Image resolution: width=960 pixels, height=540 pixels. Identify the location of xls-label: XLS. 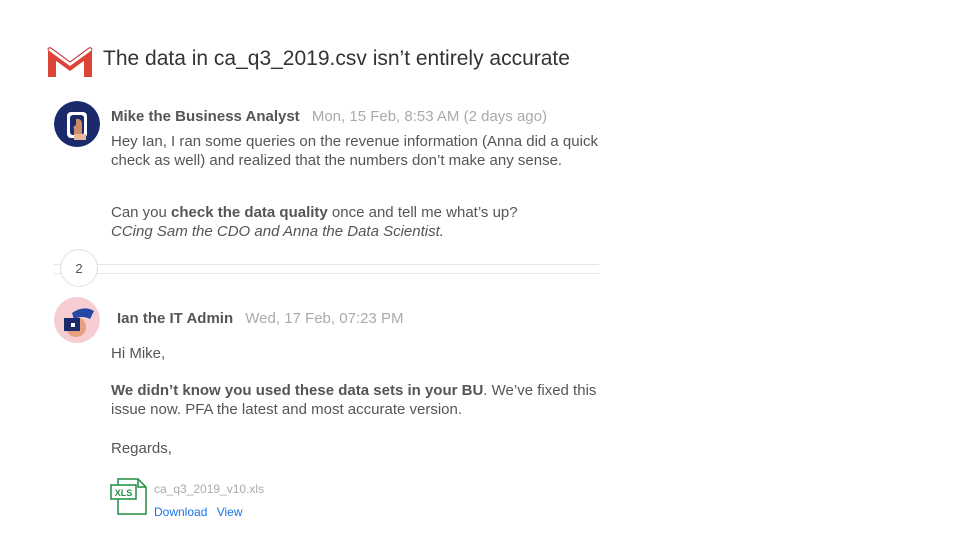
(124, 493).